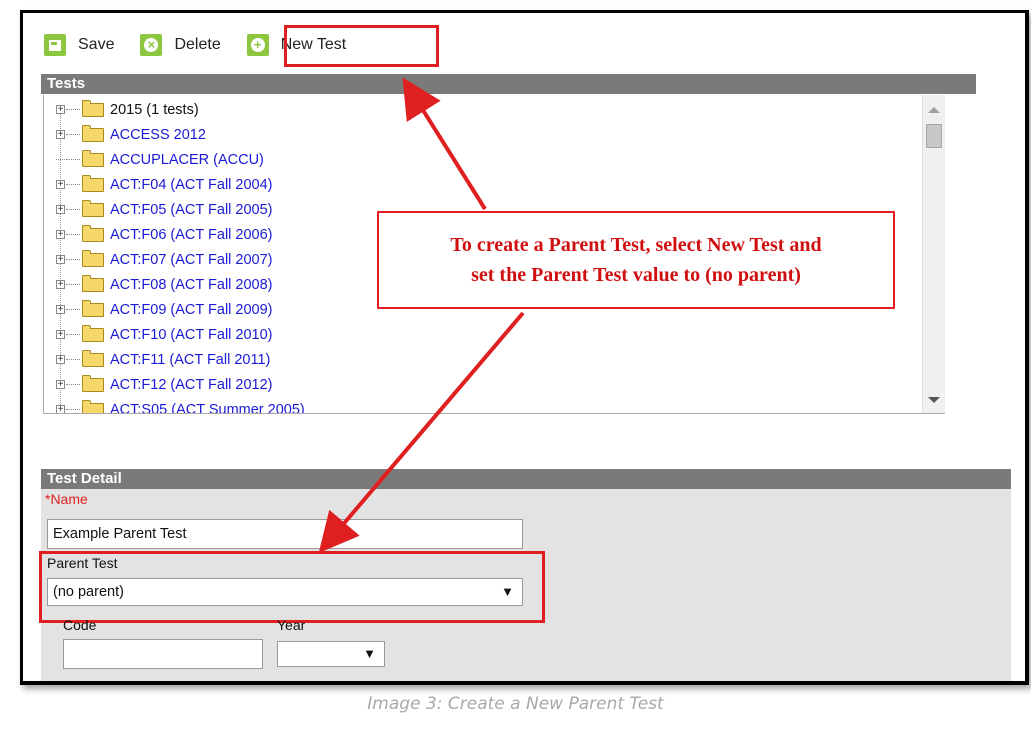  I want to click on arrow-to-new-test, so click(444, 144).